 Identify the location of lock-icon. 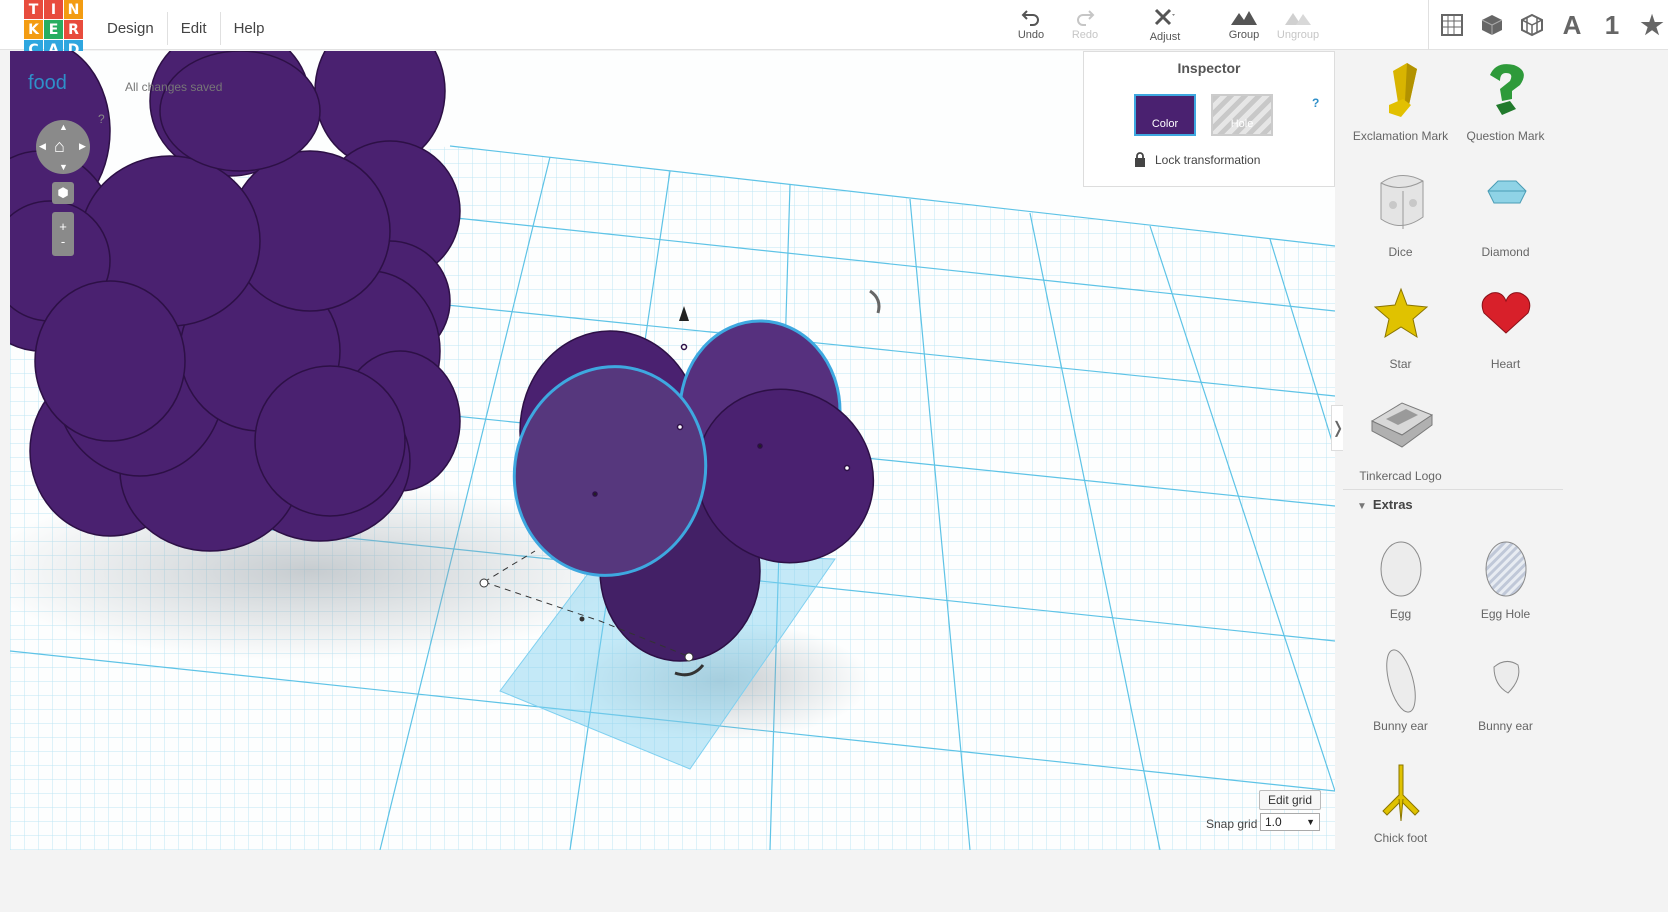
(1140, 159).